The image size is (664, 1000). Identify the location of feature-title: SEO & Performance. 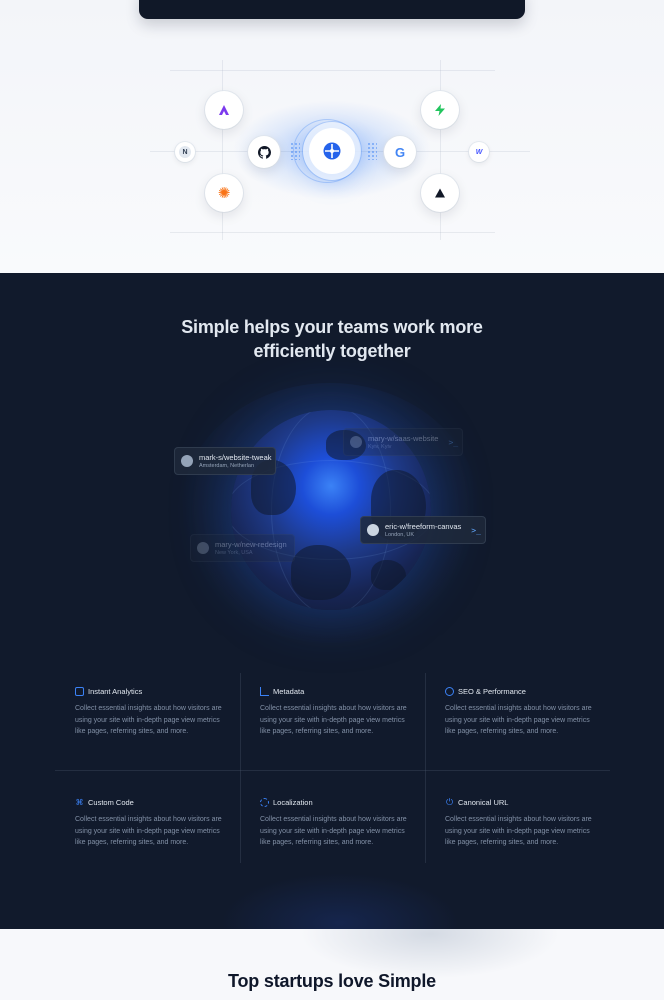
(492, 691).